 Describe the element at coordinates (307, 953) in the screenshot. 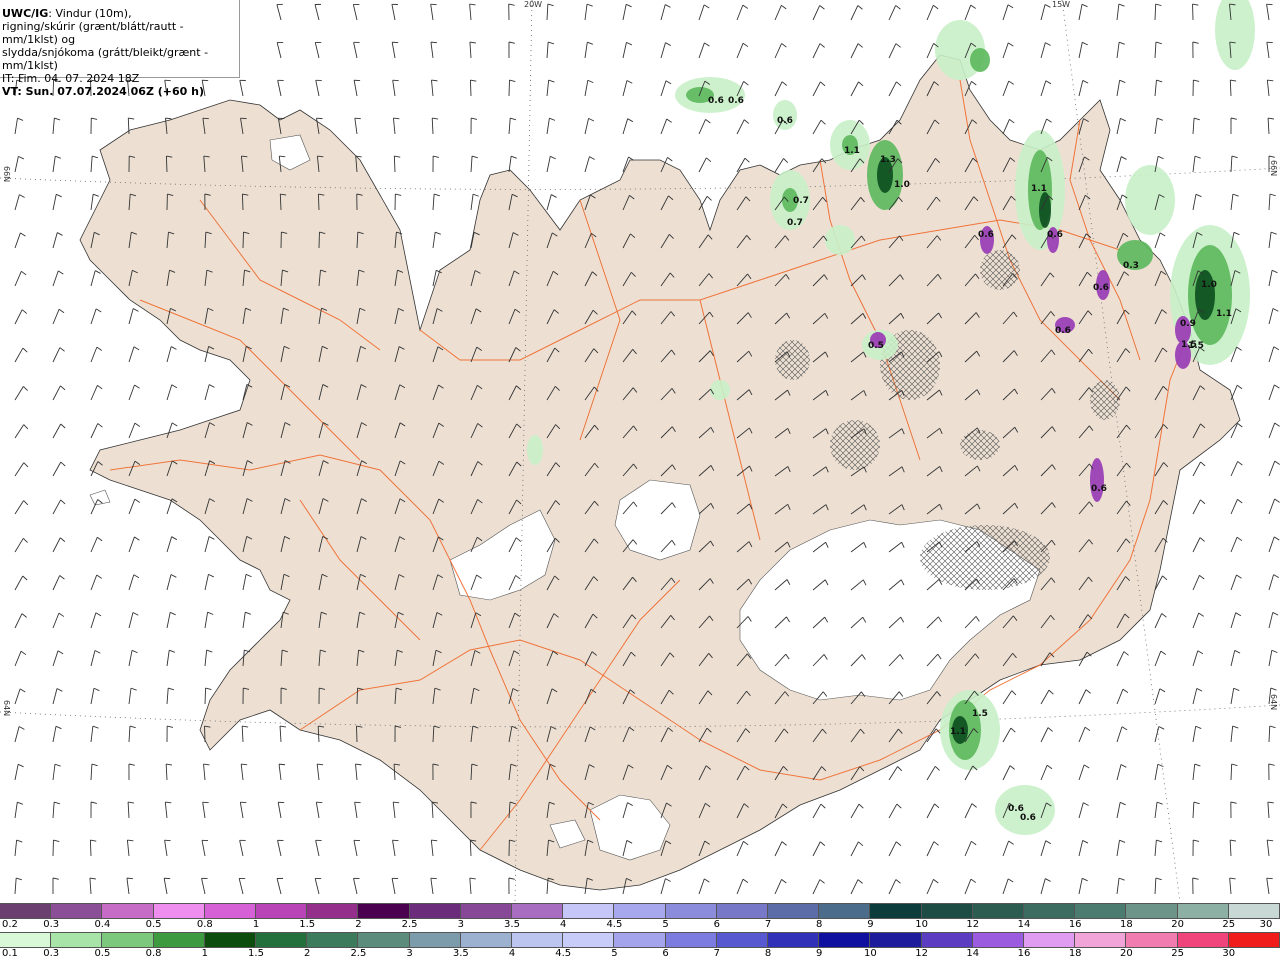

I see `legend-rain-tick: 2` at that location.